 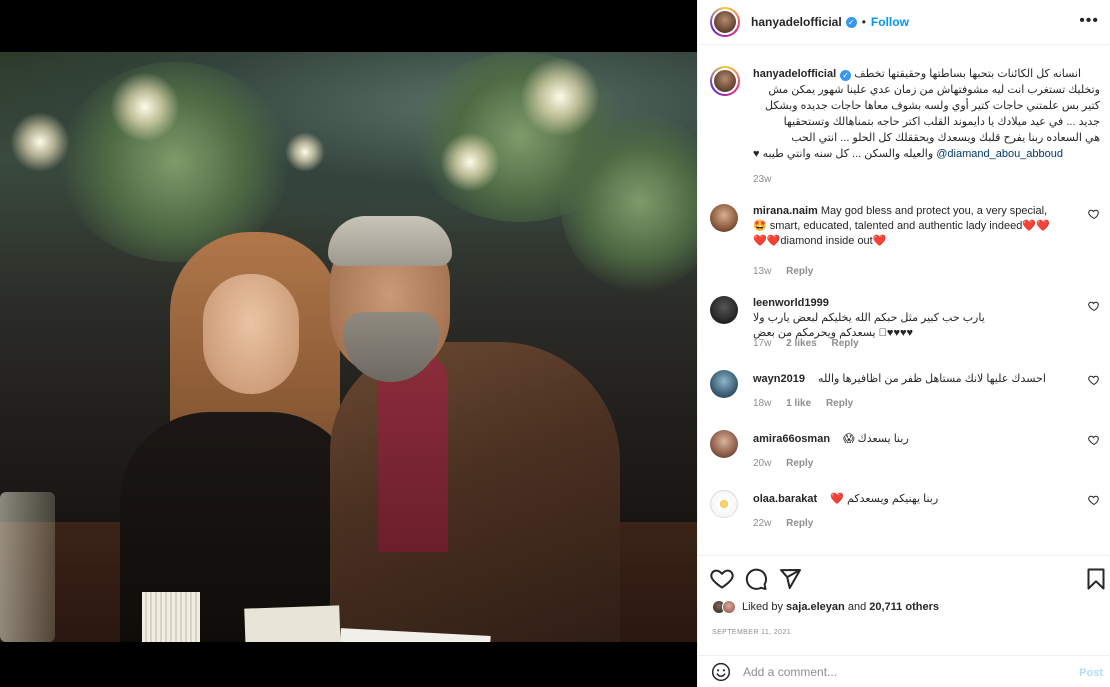 What do you see at coordinates (791, 303) in the screenshot?
I see `comment-username: leenworld1999` at bounding box center [791, 303].